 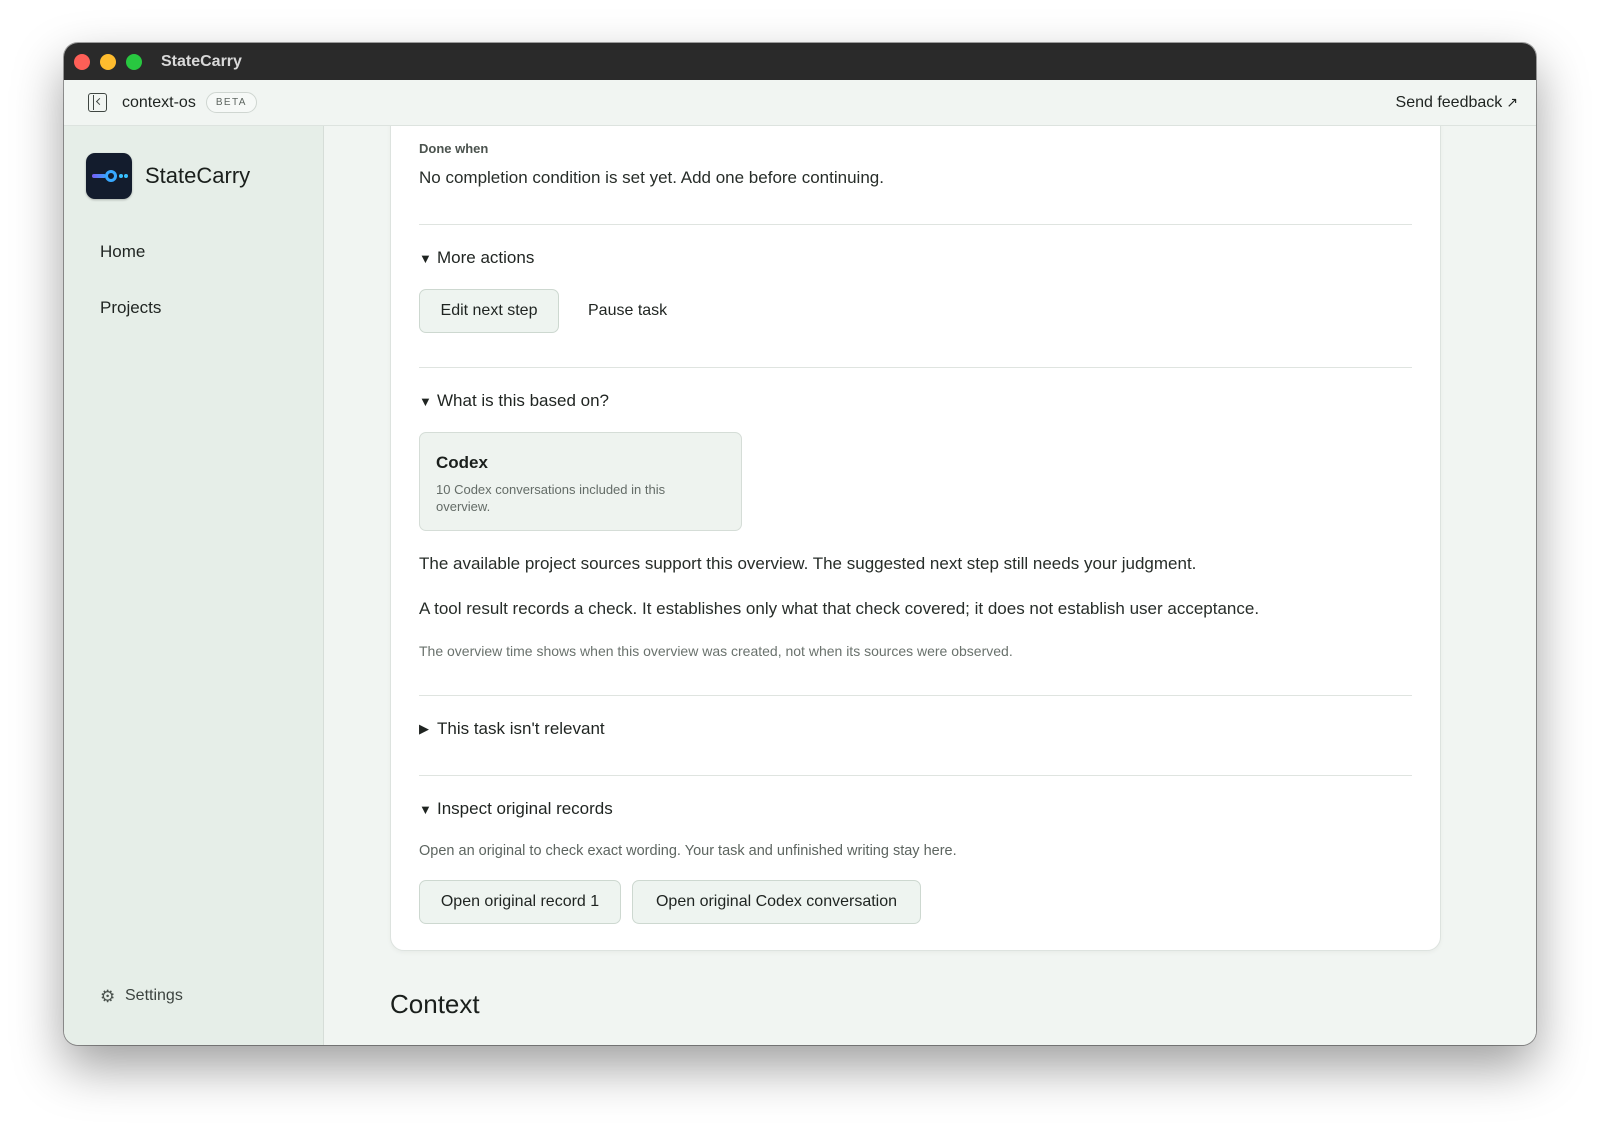 I want to click on context-heading: Context, so click(x=435, y=1004).